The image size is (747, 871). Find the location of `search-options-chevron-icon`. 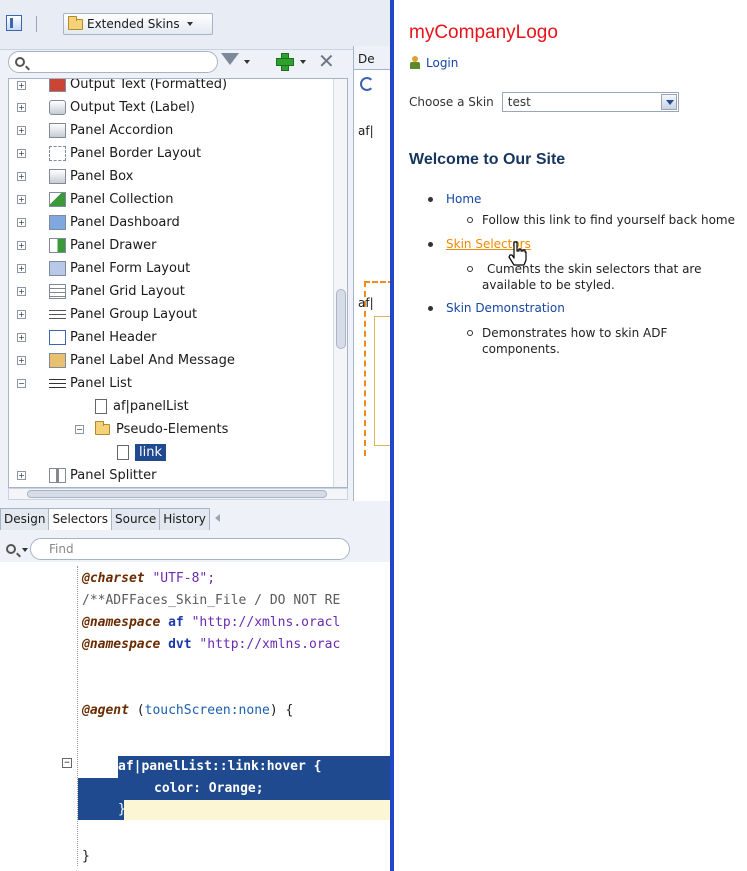

search-options-chevron-icon is located at coordinates (25, 550).